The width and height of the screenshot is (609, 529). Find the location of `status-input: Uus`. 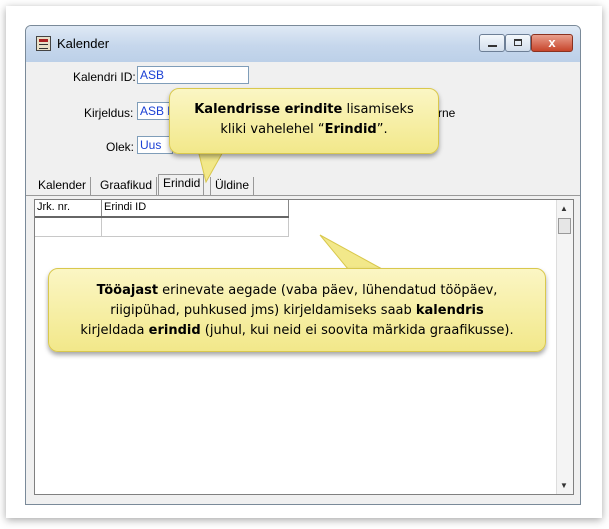

status-input: Uus is located at coordinates (155, 145).